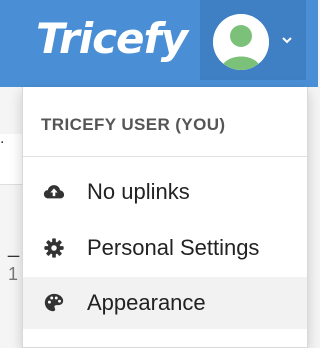 The image size is (320, 348). What do you see at coordinates (14, 247) in the screenshot?
I see `background-text-fragment: _` at bounding box center [14, 247].